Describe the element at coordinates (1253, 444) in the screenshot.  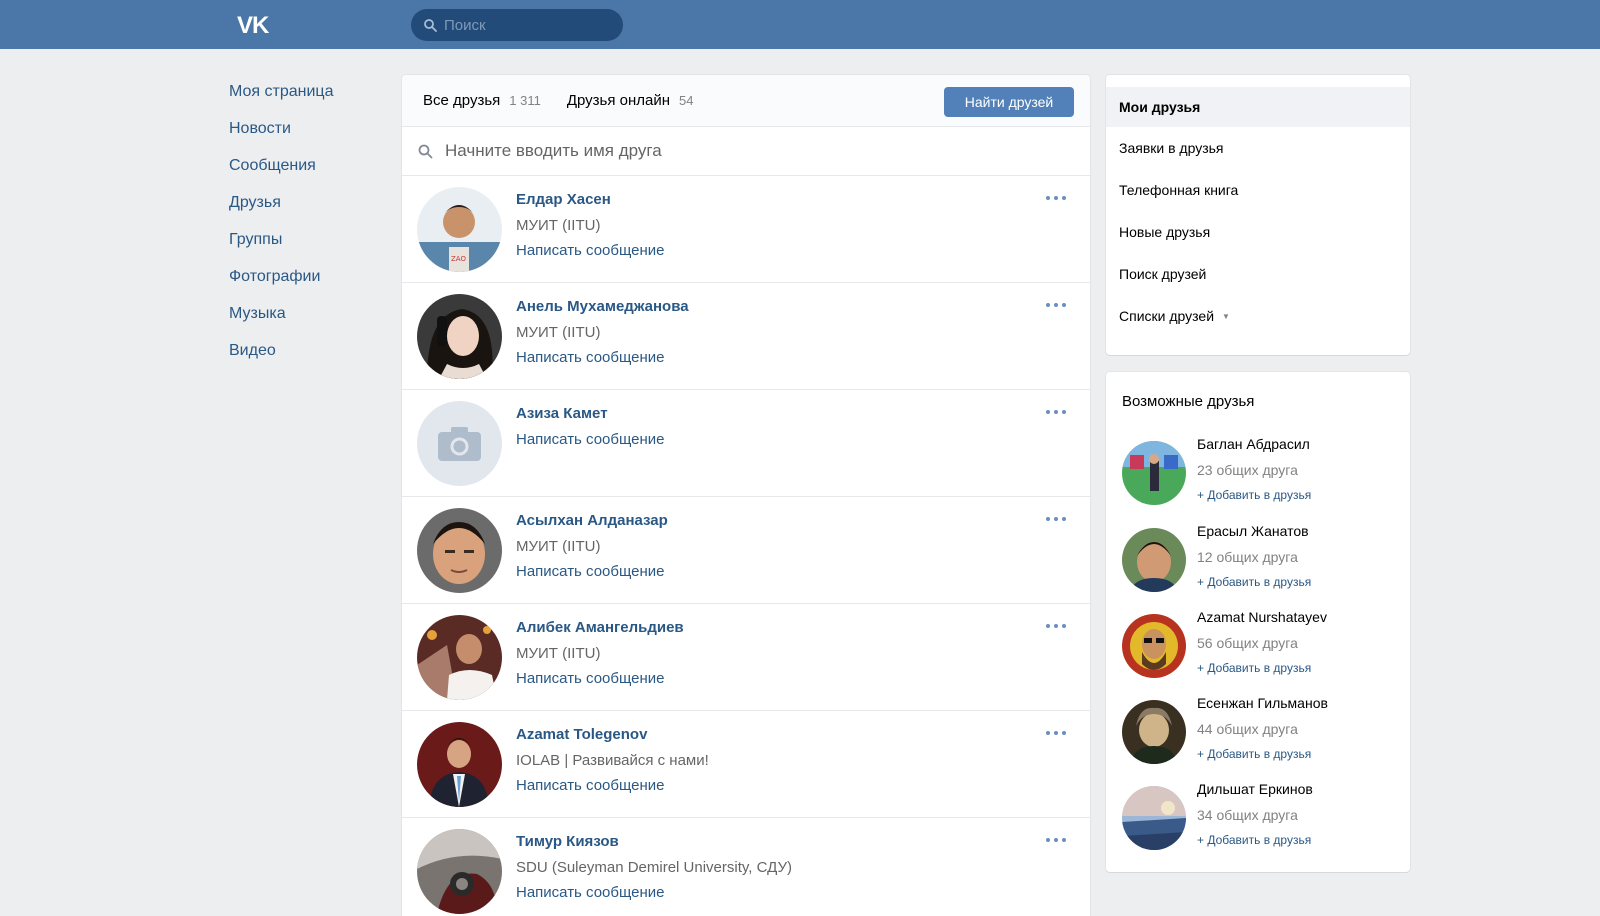
I see `possible-friend-name: Баглан Абдрасил` at that location.